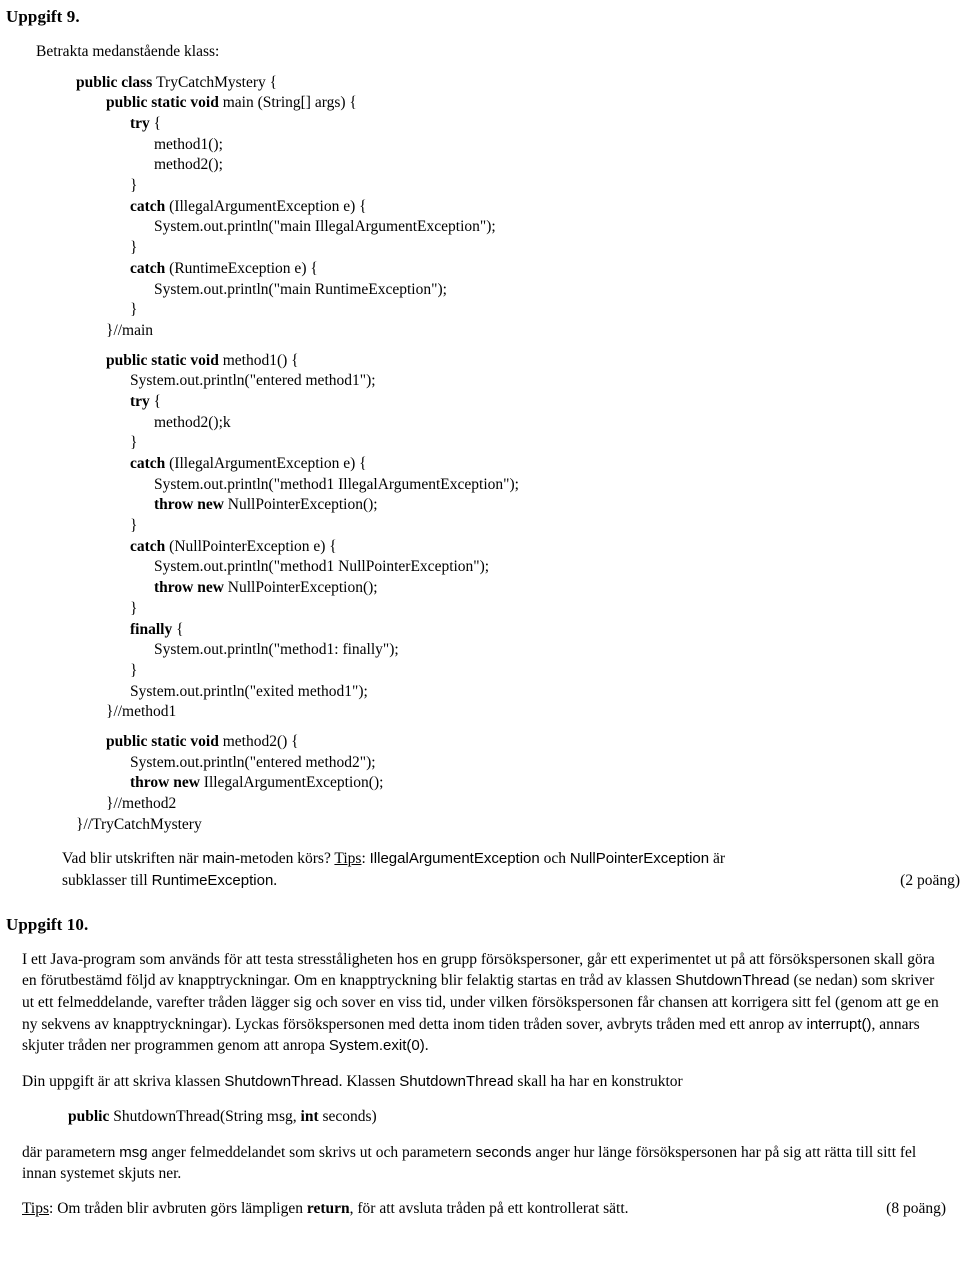 The width and height of the screenshot is (960, 1287). What do you see at coordinates (89, 1116) in the screenshot?
I see `keyword-public: public` at bounding box center [89, 1116].